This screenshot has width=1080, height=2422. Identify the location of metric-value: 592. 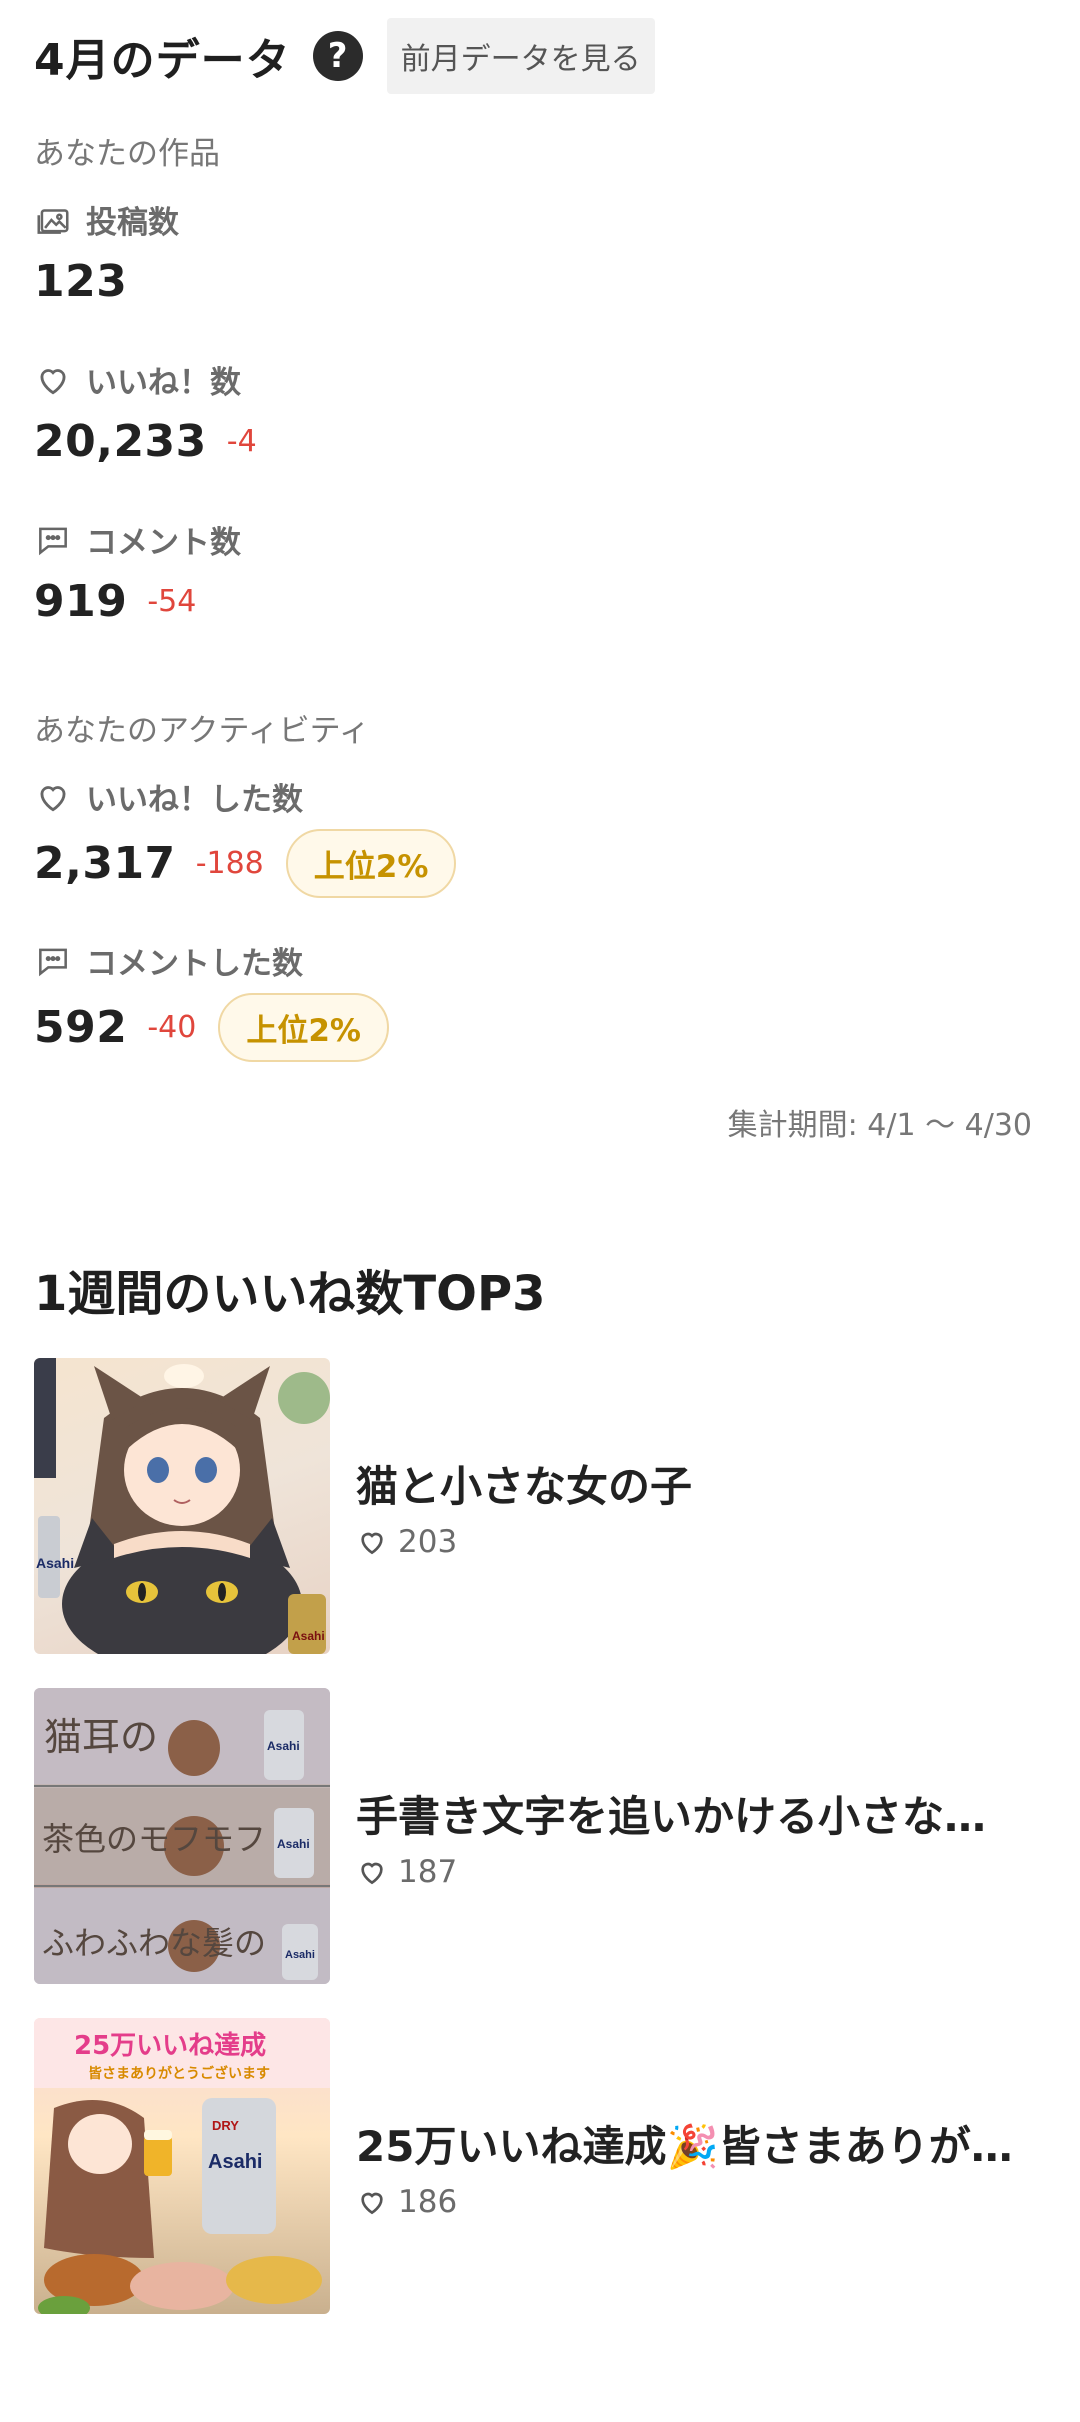
(81, 1027).